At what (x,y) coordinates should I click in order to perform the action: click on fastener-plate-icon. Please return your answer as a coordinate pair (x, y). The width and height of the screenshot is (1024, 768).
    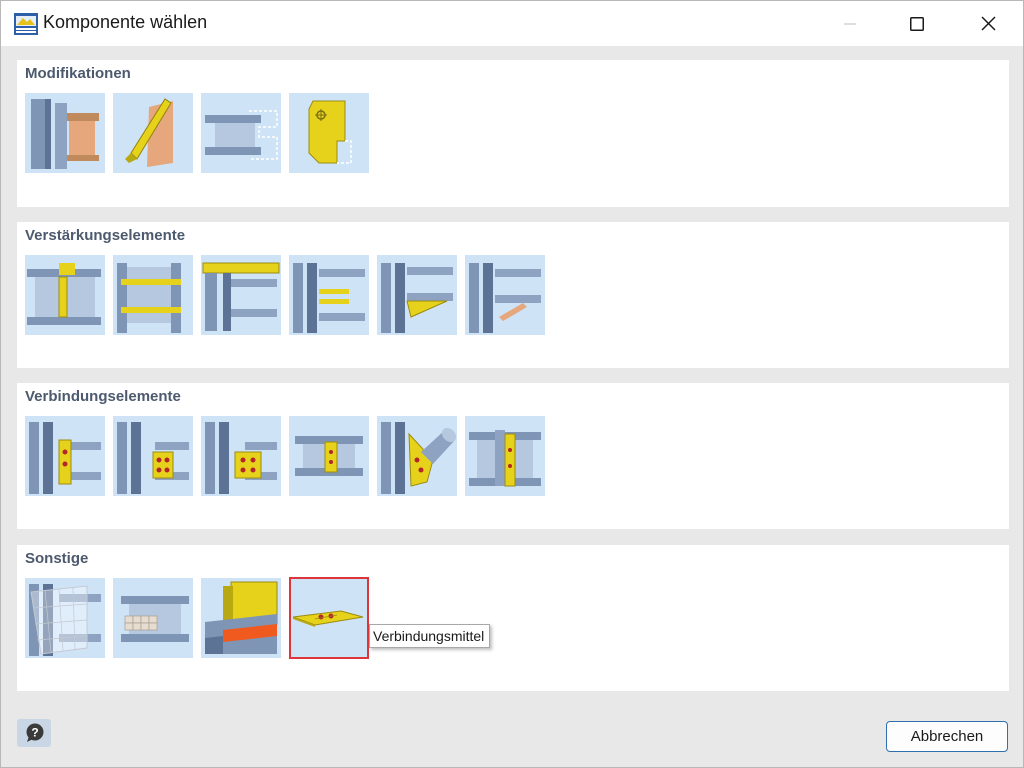
    Looking at the image, I should click on (328, 618).